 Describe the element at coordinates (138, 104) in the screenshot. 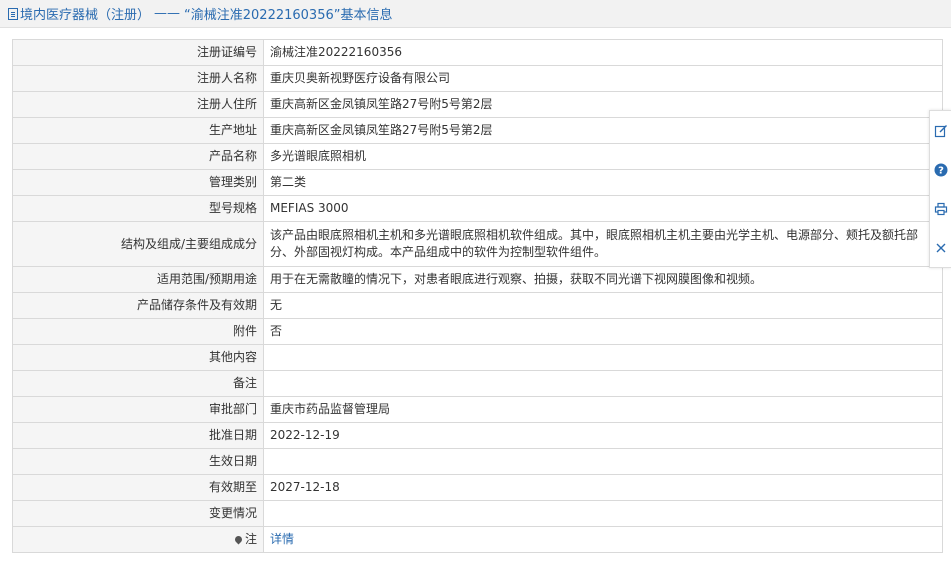

I see `row-label: 注册人住所` at that location.